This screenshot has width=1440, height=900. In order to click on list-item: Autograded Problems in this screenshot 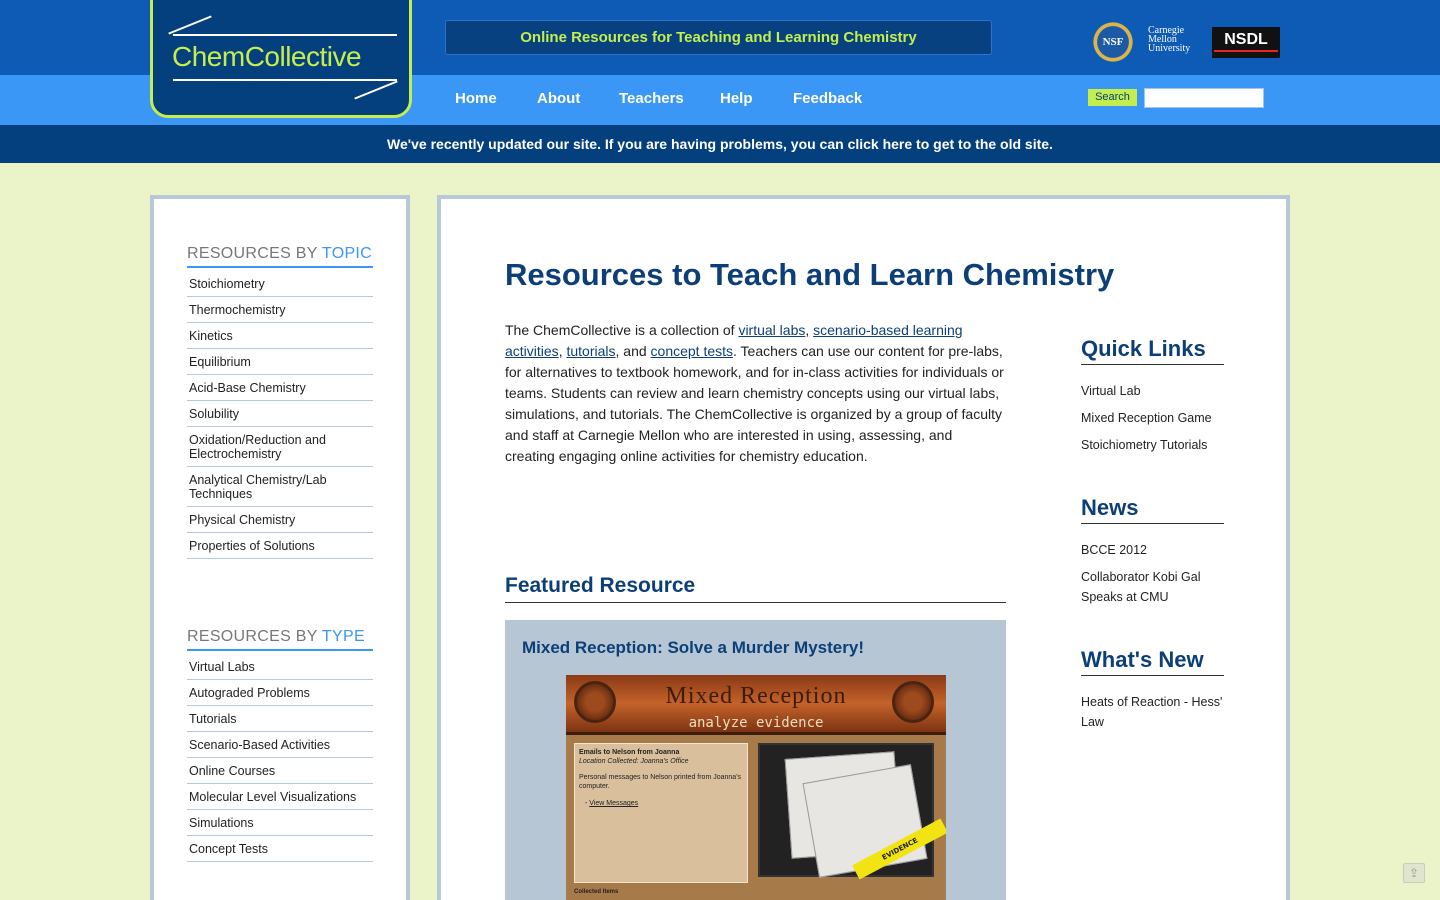, I will do `click(280, 693)`.